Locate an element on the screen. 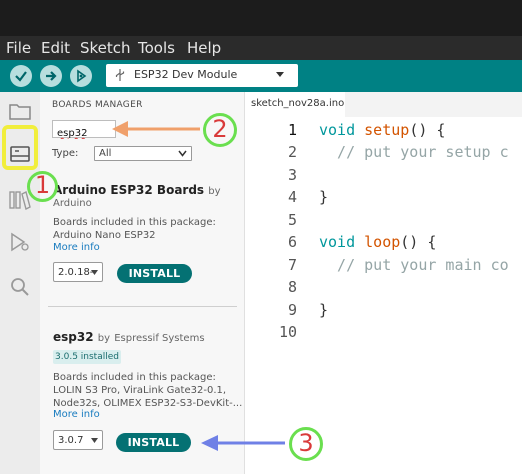 Image resolution: width=522 pixels, height=474 pixels. type-label: Type: is located at coordinates (65, 153).